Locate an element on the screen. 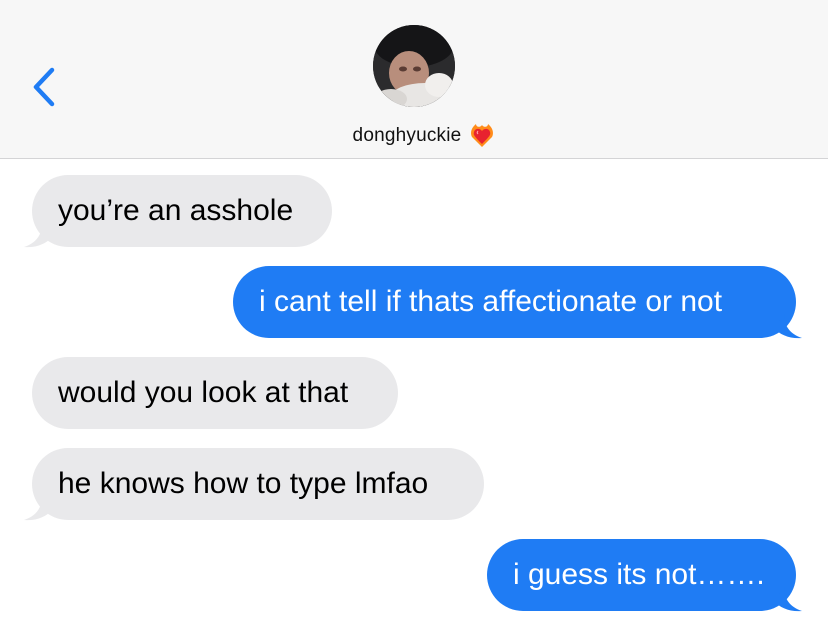 The image size is (828, 638). message-bubble-received: you’re an asshole is located at coordinates (182, 211).